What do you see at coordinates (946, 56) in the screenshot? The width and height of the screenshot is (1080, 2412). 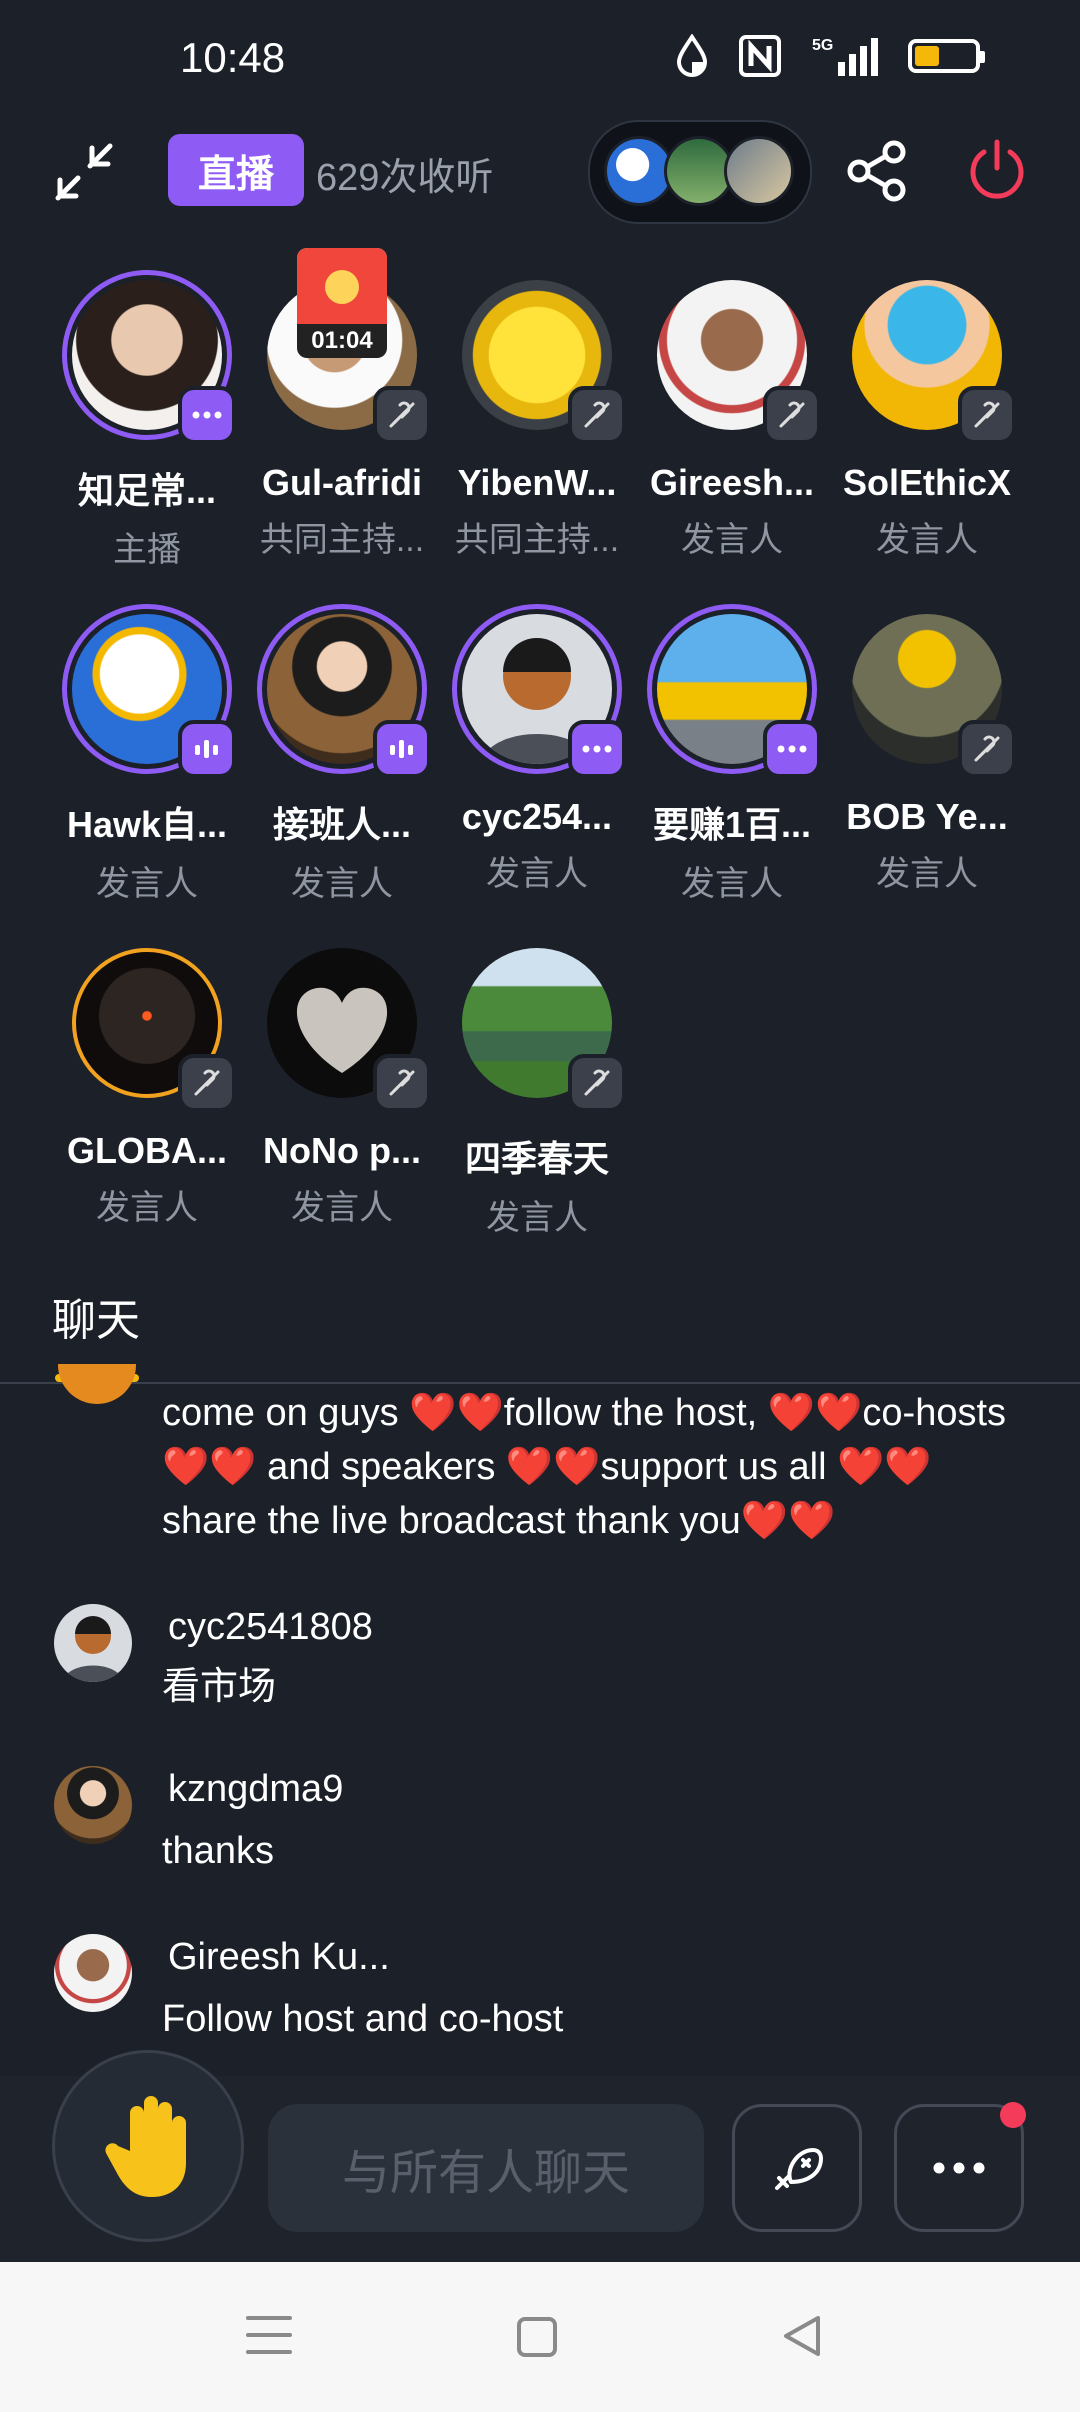 I see `battery-icon` at bounding box center [946, 56].